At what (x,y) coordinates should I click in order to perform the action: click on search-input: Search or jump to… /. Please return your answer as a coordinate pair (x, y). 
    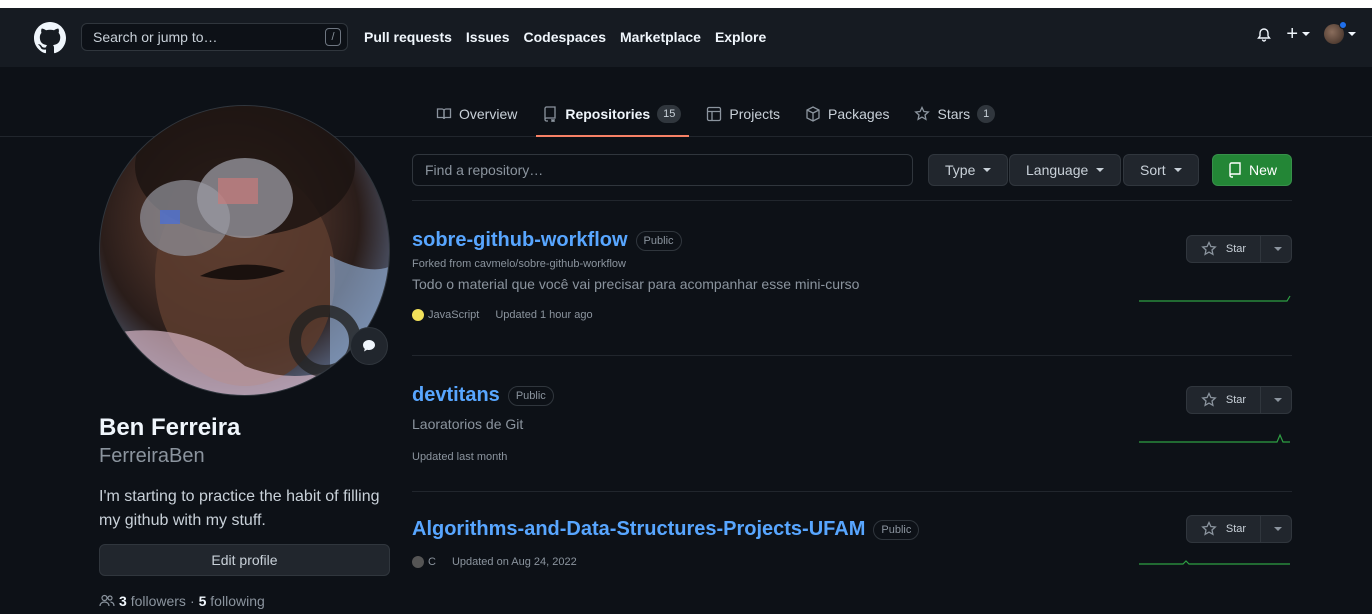
    Looking at the image, I should click on (214, 37).